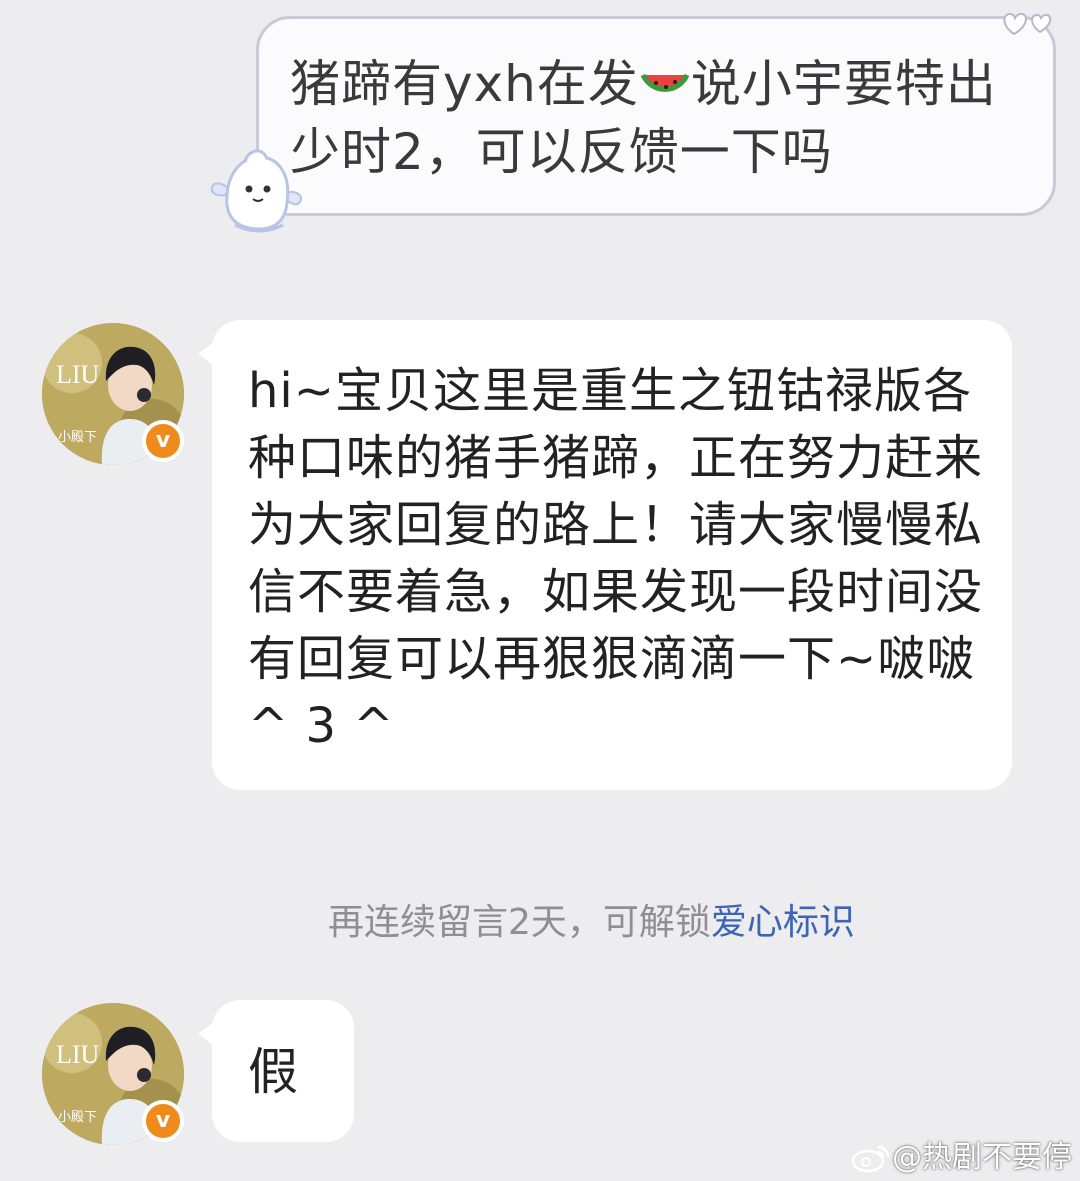  What do you see at coordinates (256, 191) in the screenshot?
I see `ghost-mascot-icon` at bounding box center [256, 191].